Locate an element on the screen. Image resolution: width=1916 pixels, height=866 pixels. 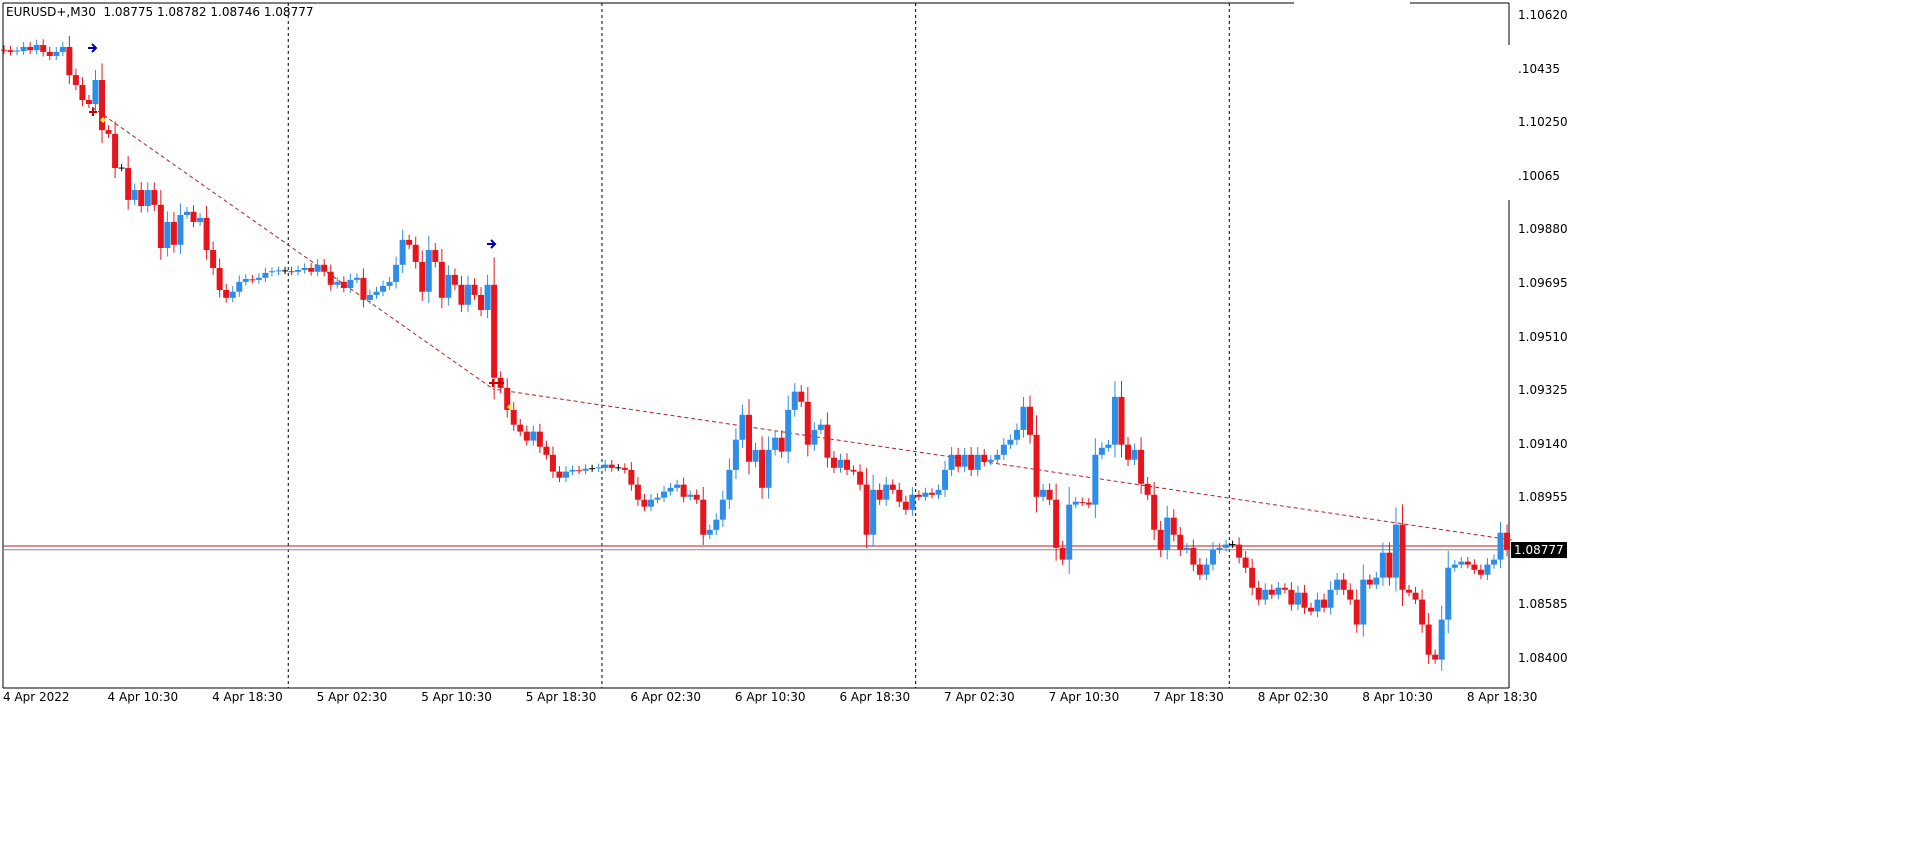
price-tick-label: 1.09510 is located at coordinates (1543, 336).